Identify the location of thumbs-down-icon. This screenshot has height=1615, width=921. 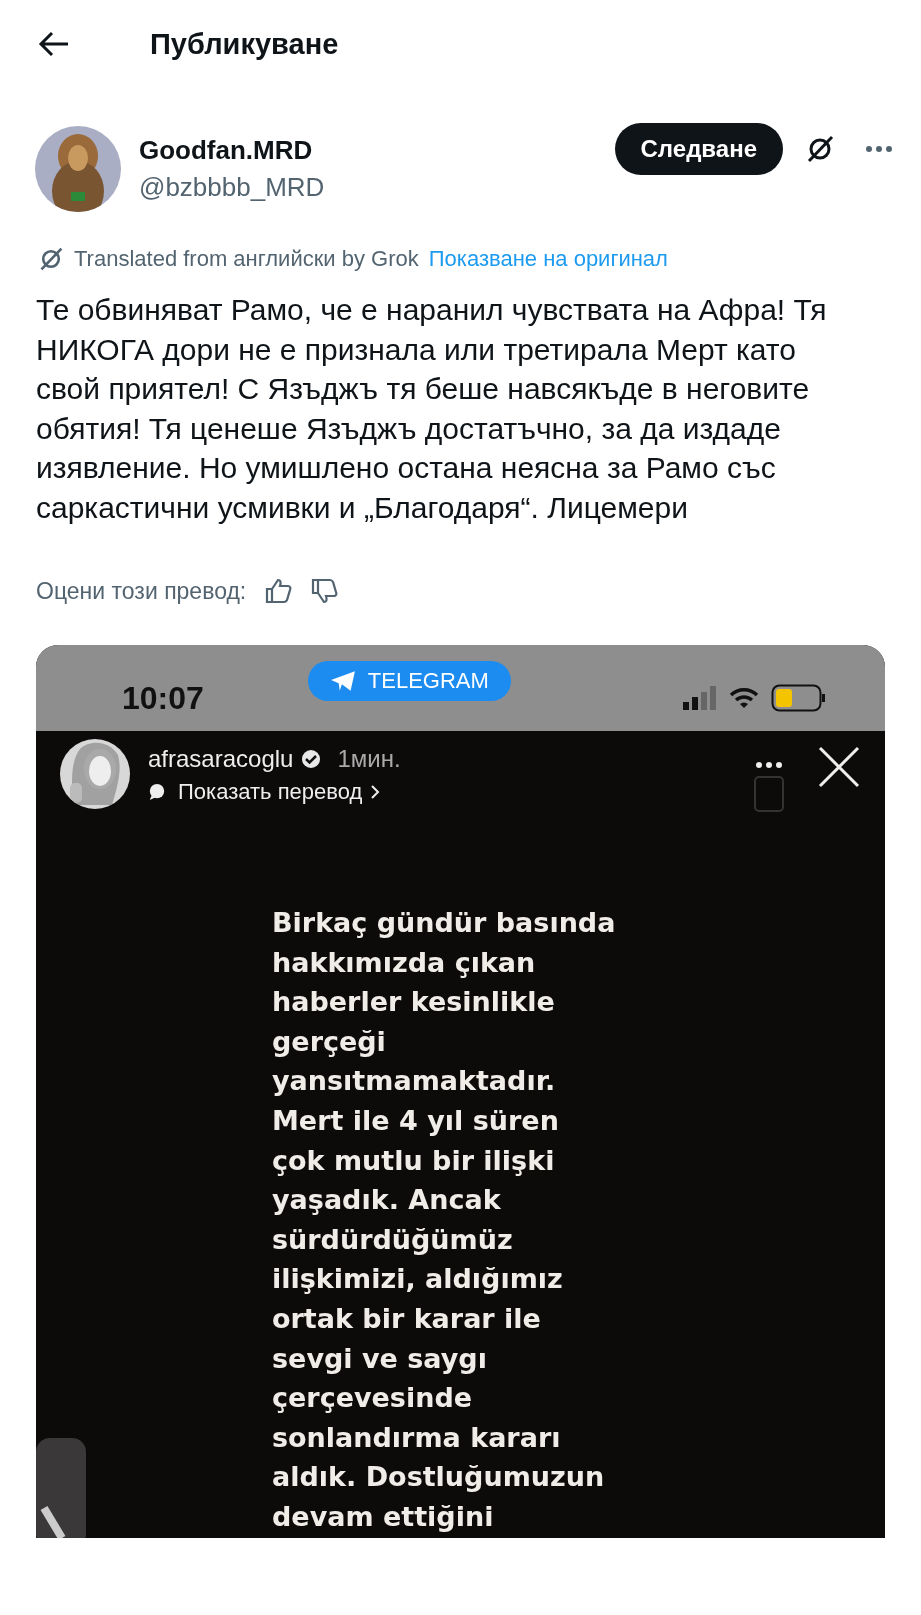
(324, 591).